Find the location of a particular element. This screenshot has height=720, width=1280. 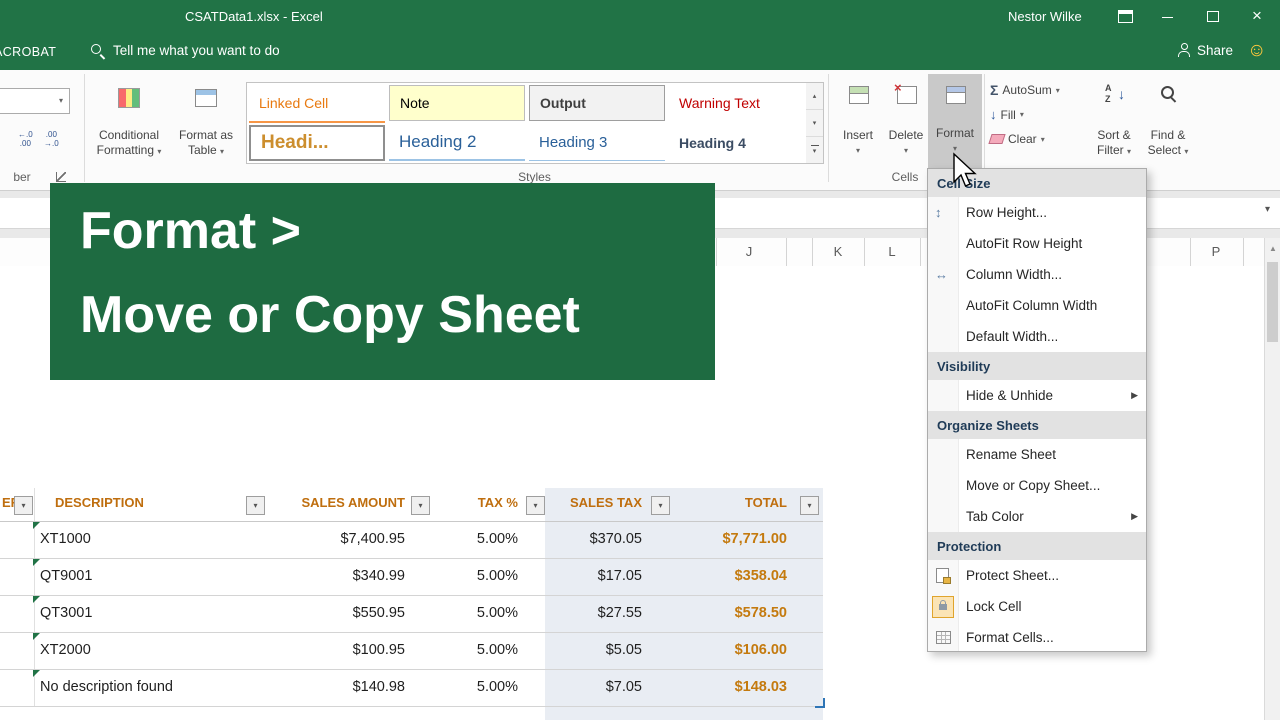

style-linked-cell: Linked Cell is located at coordinates (317, 104).